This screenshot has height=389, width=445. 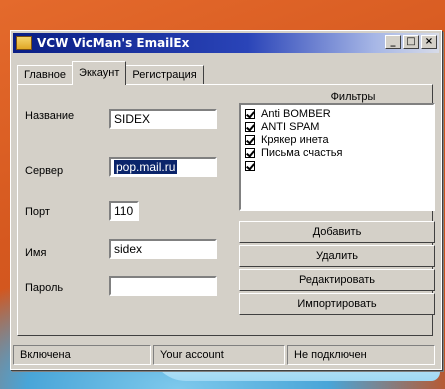 What do you see at coordinates (164, 75) in the screenshot?
I see `tab-registration: Регистрация` at bounding box center [164, 75].